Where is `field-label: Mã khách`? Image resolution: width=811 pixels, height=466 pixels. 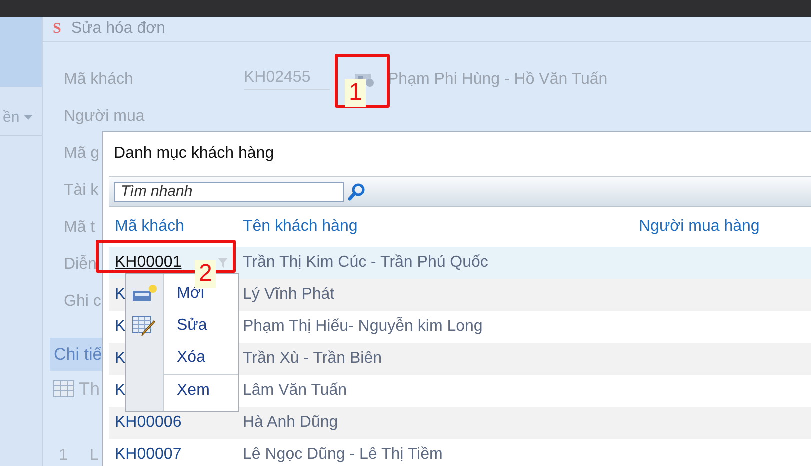
field-label: Mã khách is located at coordinates (99, 79).